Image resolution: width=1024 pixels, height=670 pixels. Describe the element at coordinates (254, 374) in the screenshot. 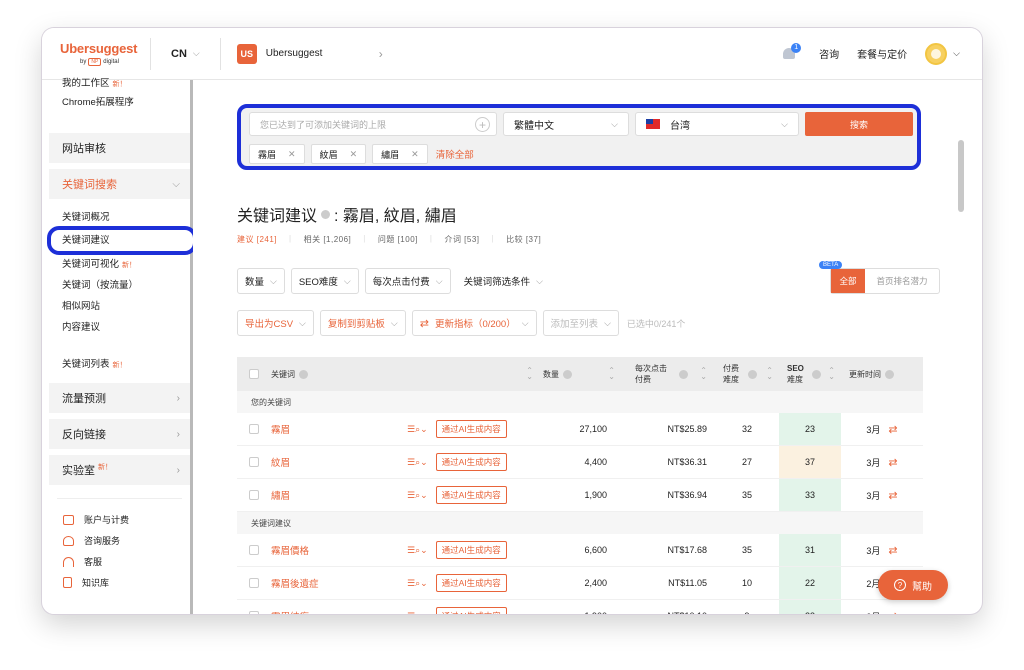

I see `select-all-checkbox` at that location.